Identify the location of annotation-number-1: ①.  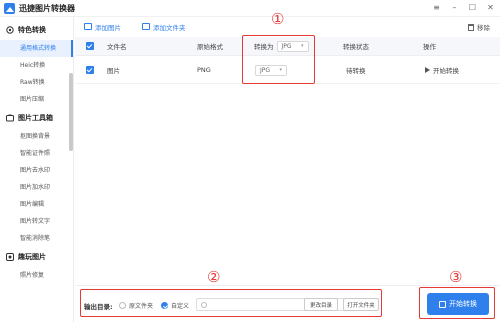
(278, 19).